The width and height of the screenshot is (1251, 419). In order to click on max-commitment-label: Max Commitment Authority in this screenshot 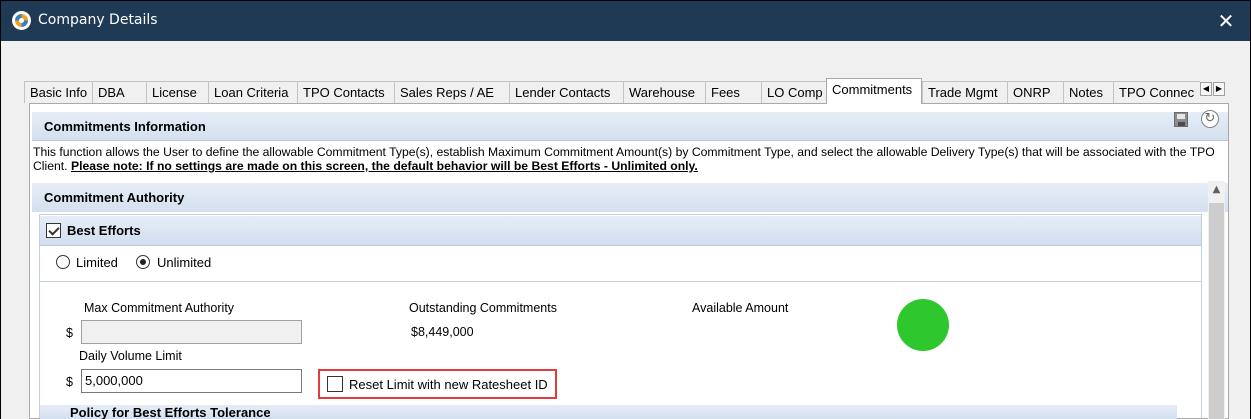, I will do `click(159, 308)`.